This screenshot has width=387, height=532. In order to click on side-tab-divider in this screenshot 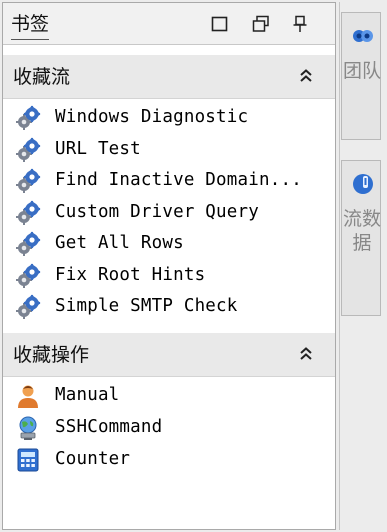, I will do `click(339, 266)`.